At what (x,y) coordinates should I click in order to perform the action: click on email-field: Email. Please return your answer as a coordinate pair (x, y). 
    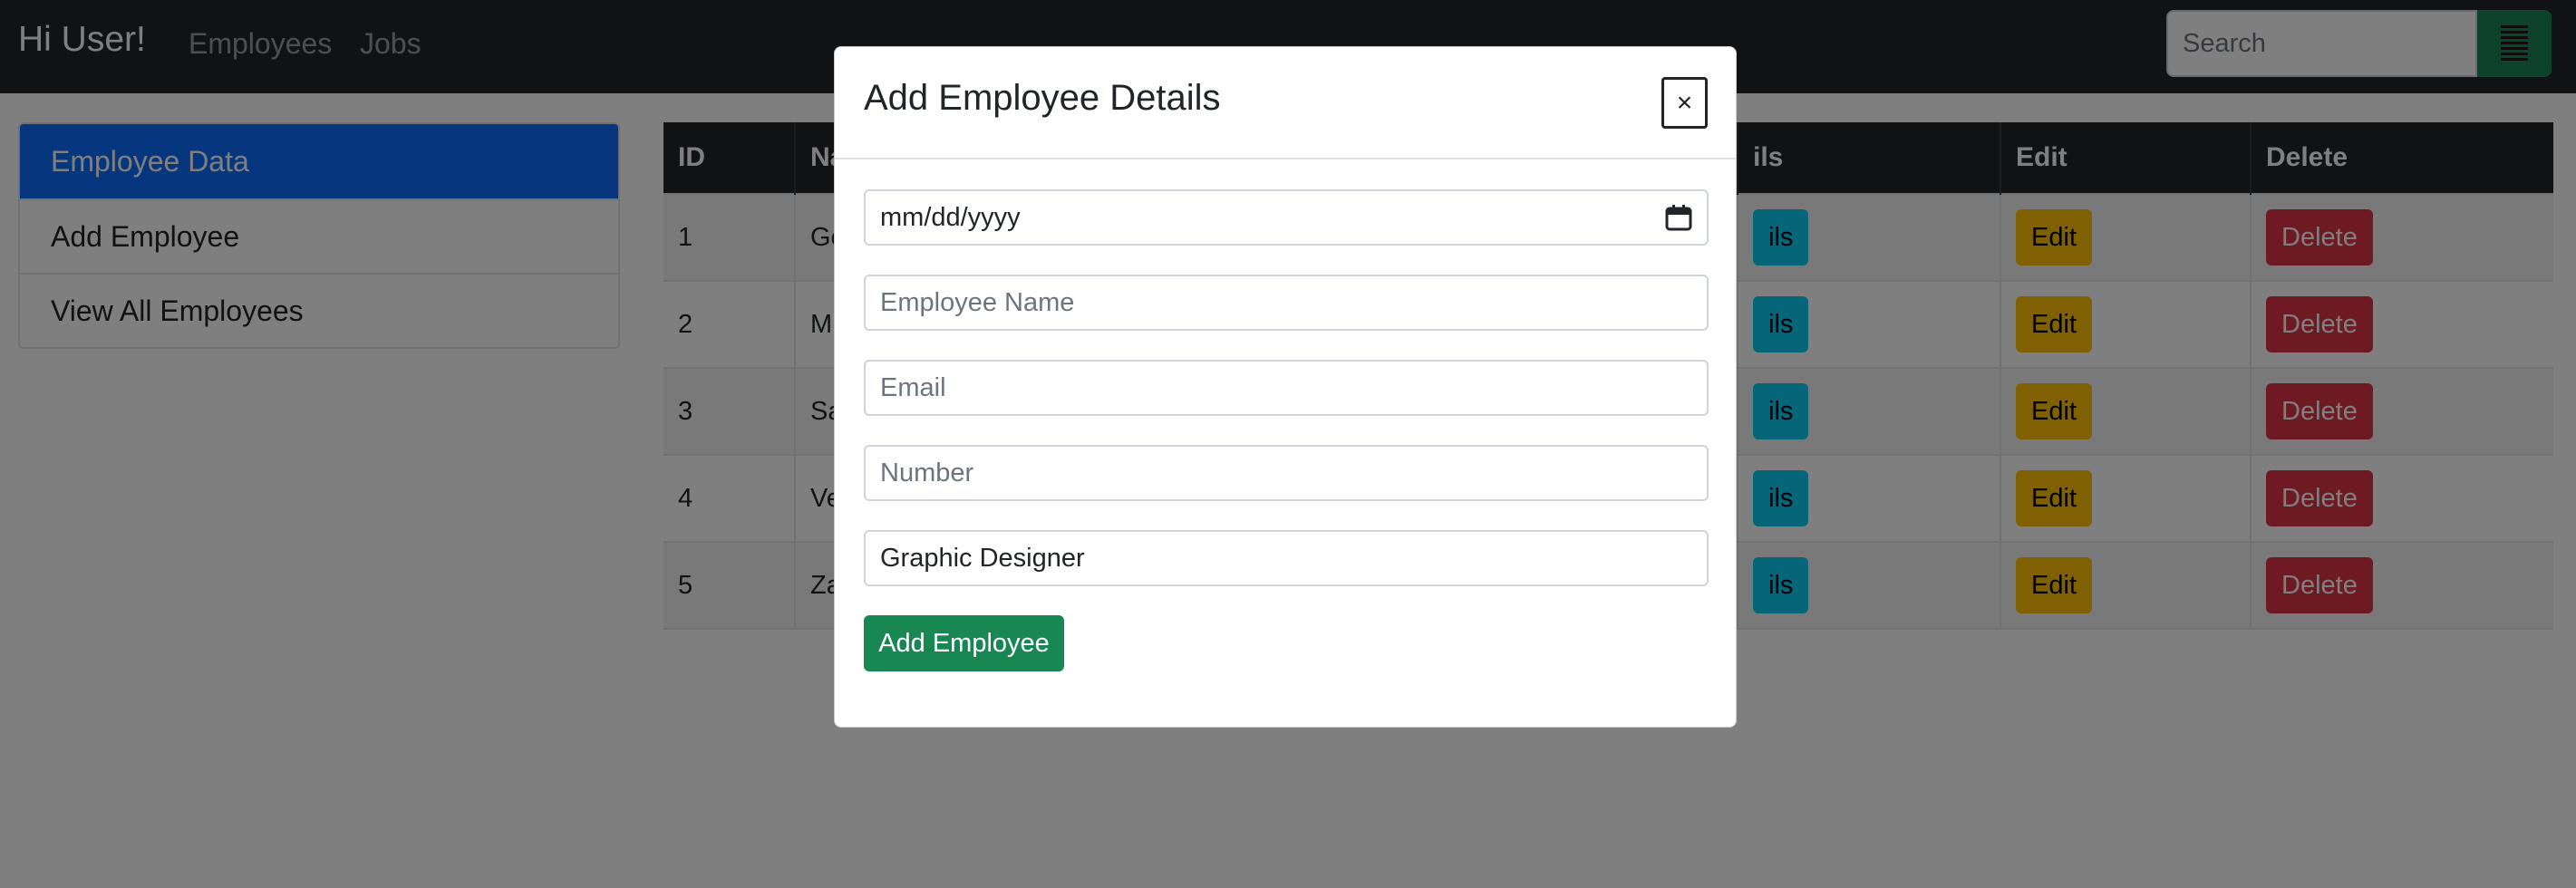
    Looking at the image, I should click on (1286, 388).